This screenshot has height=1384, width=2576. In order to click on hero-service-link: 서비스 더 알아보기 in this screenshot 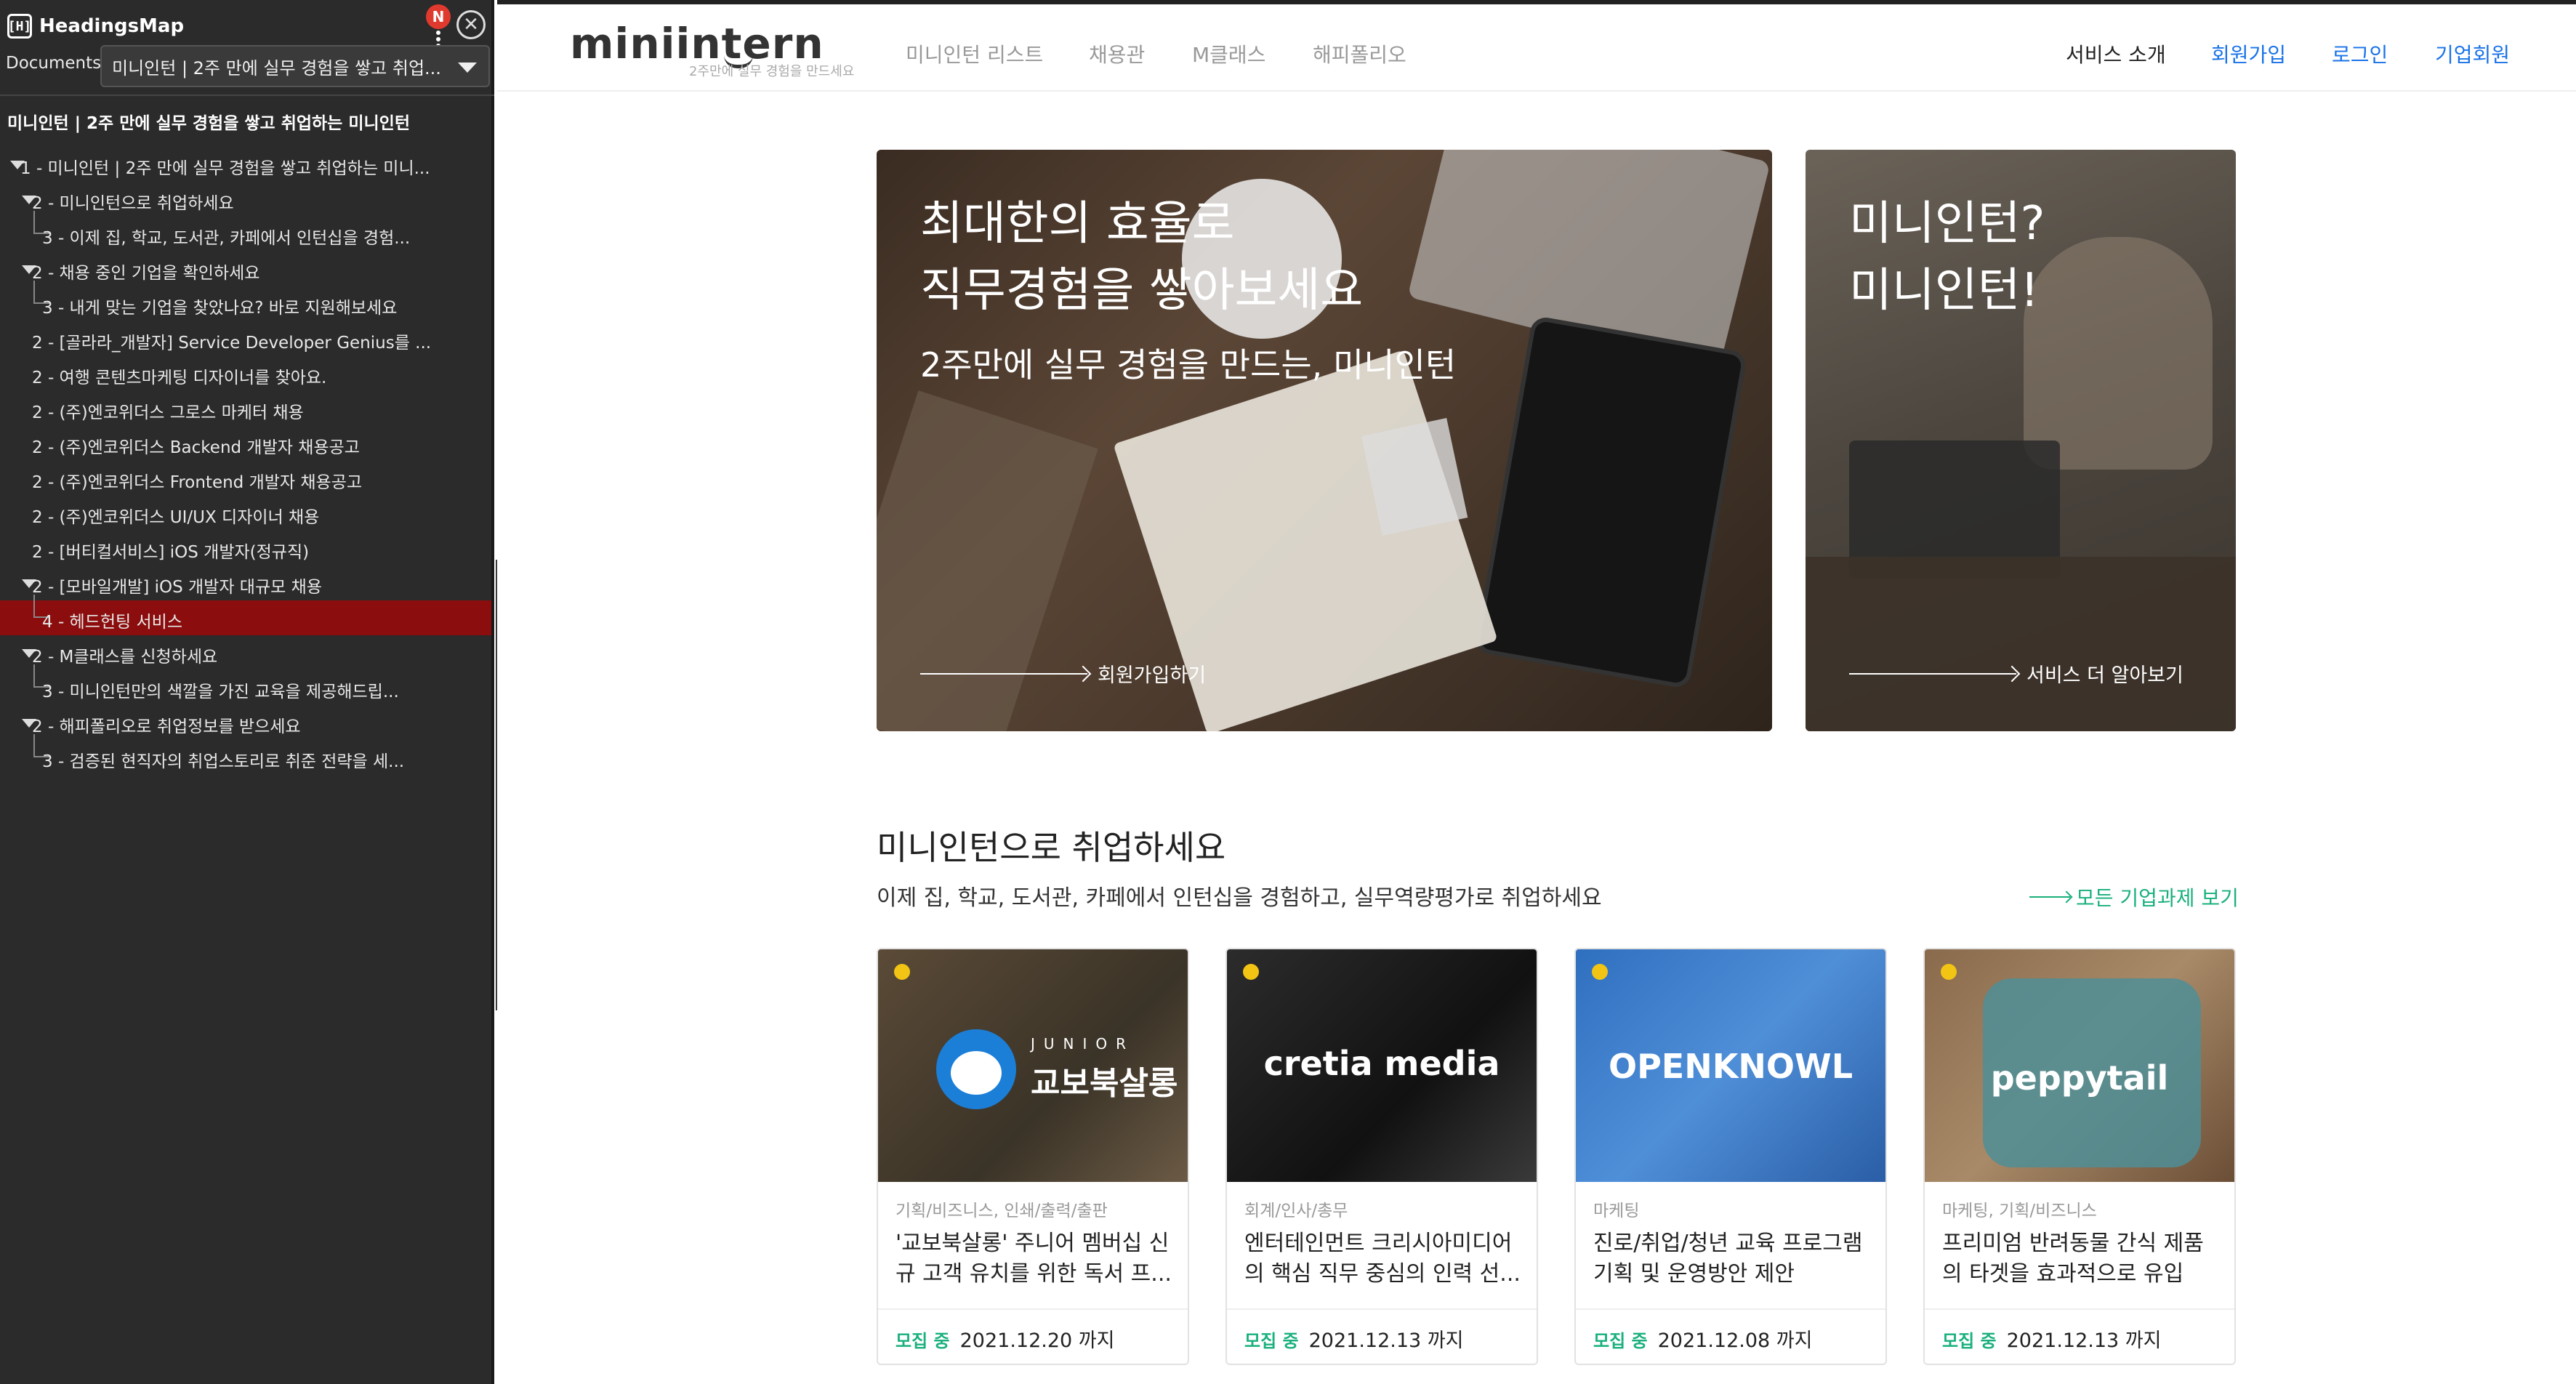, I will do `click(2016, 673)`.